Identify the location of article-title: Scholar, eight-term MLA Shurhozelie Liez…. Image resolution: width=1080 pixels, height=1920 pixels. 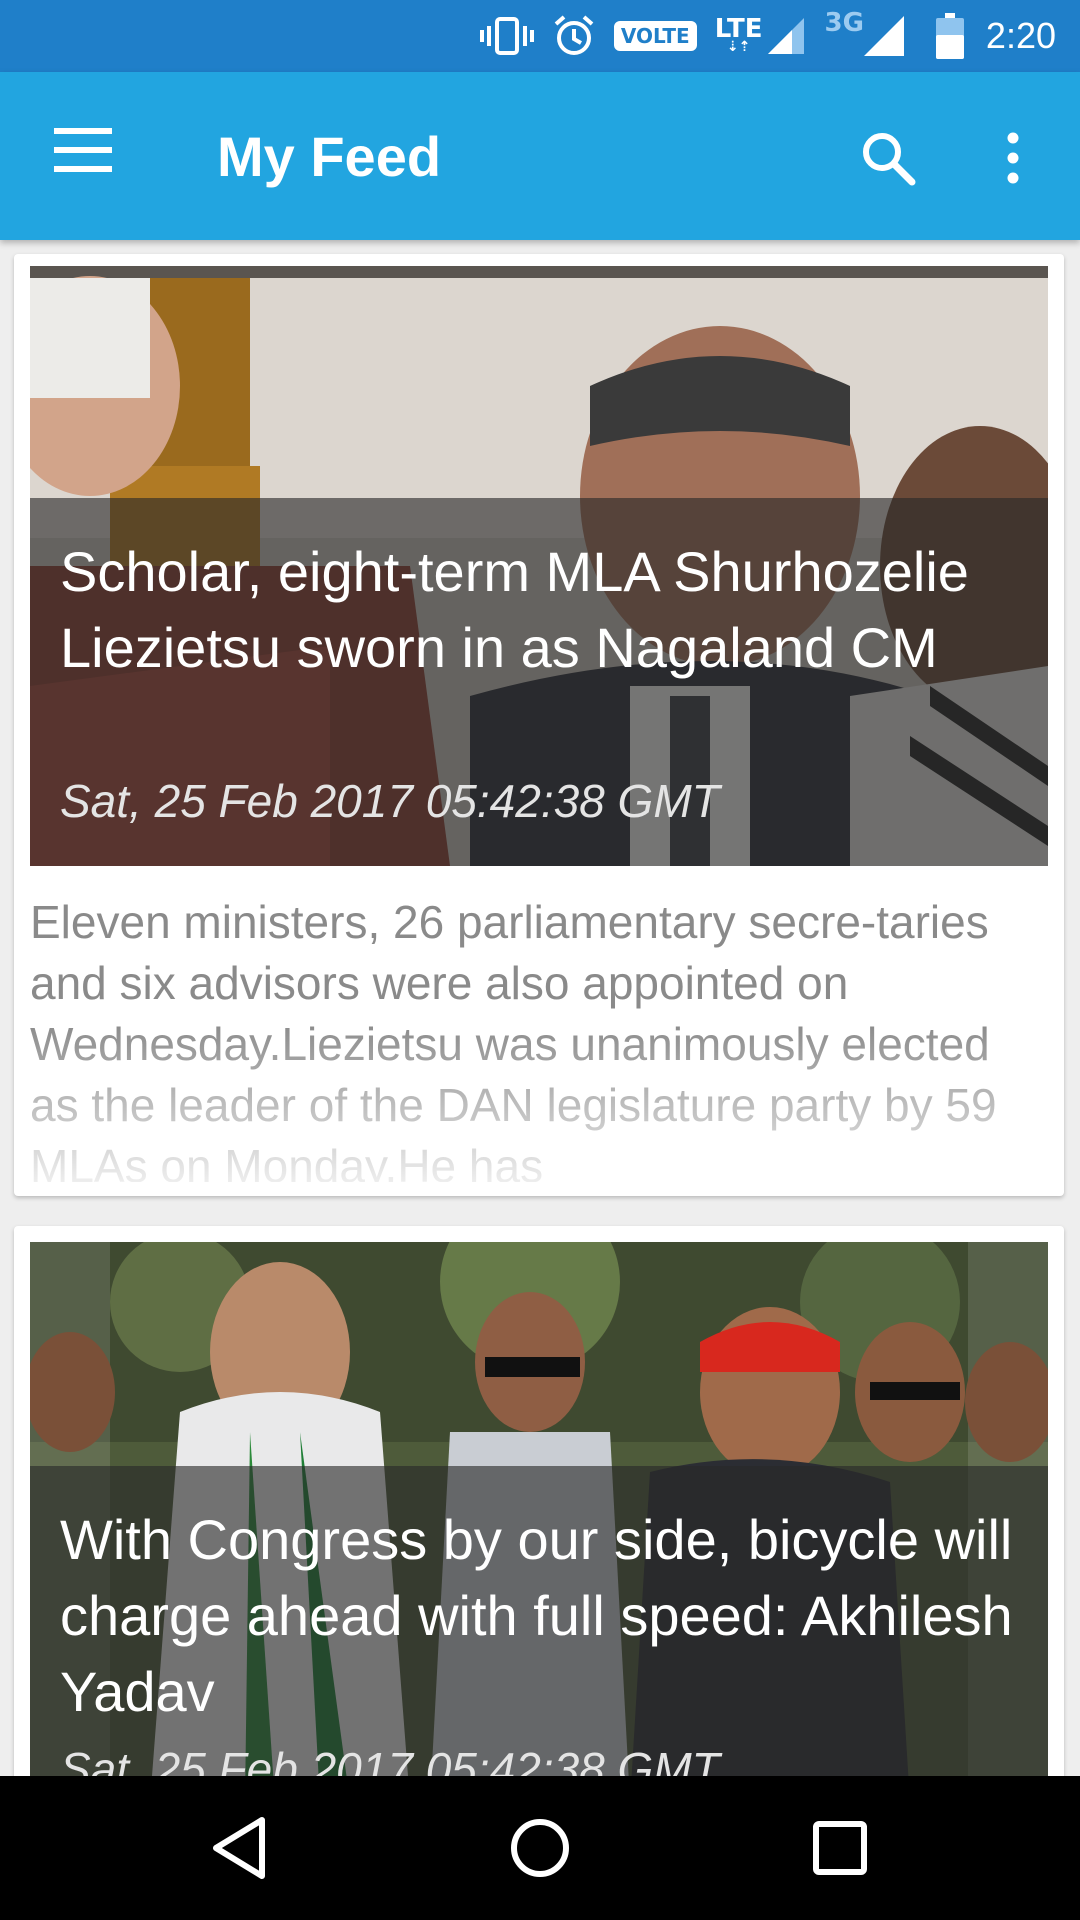
(550, 610).